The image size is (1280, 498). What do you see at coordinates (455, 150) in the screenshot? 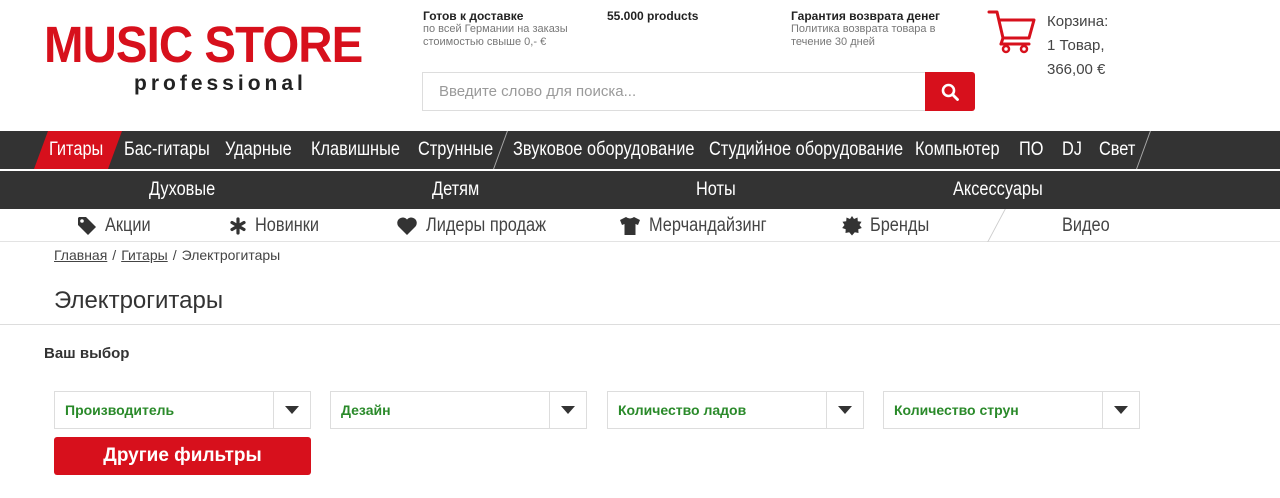
I see `nav-item-strings: Струнные` at bounding box center [455, 150].